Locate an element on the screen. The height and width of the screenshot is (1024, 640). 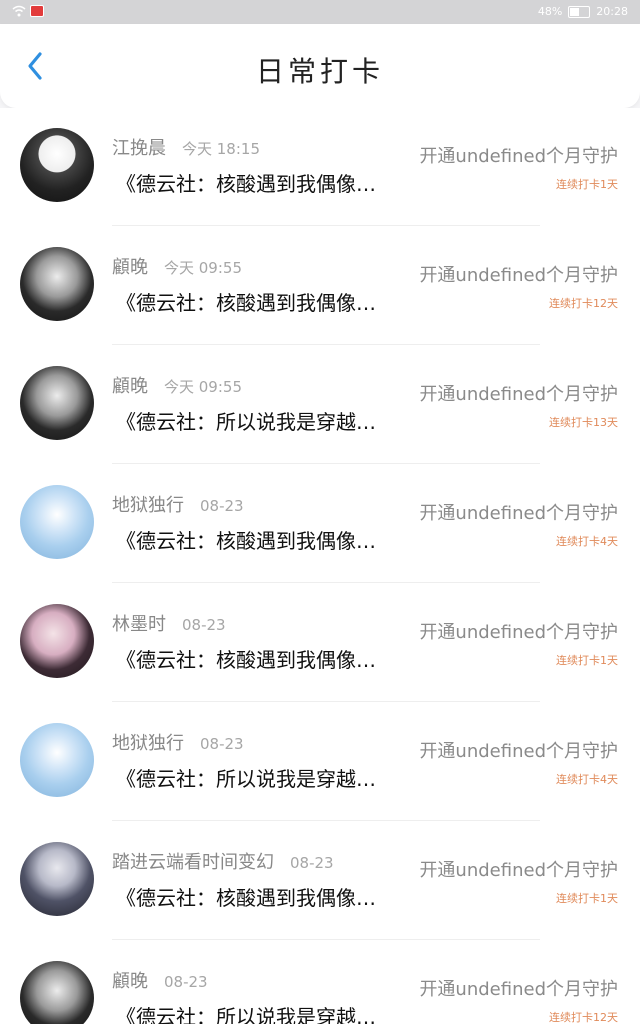
status-left is located at coordinates (28, 11).